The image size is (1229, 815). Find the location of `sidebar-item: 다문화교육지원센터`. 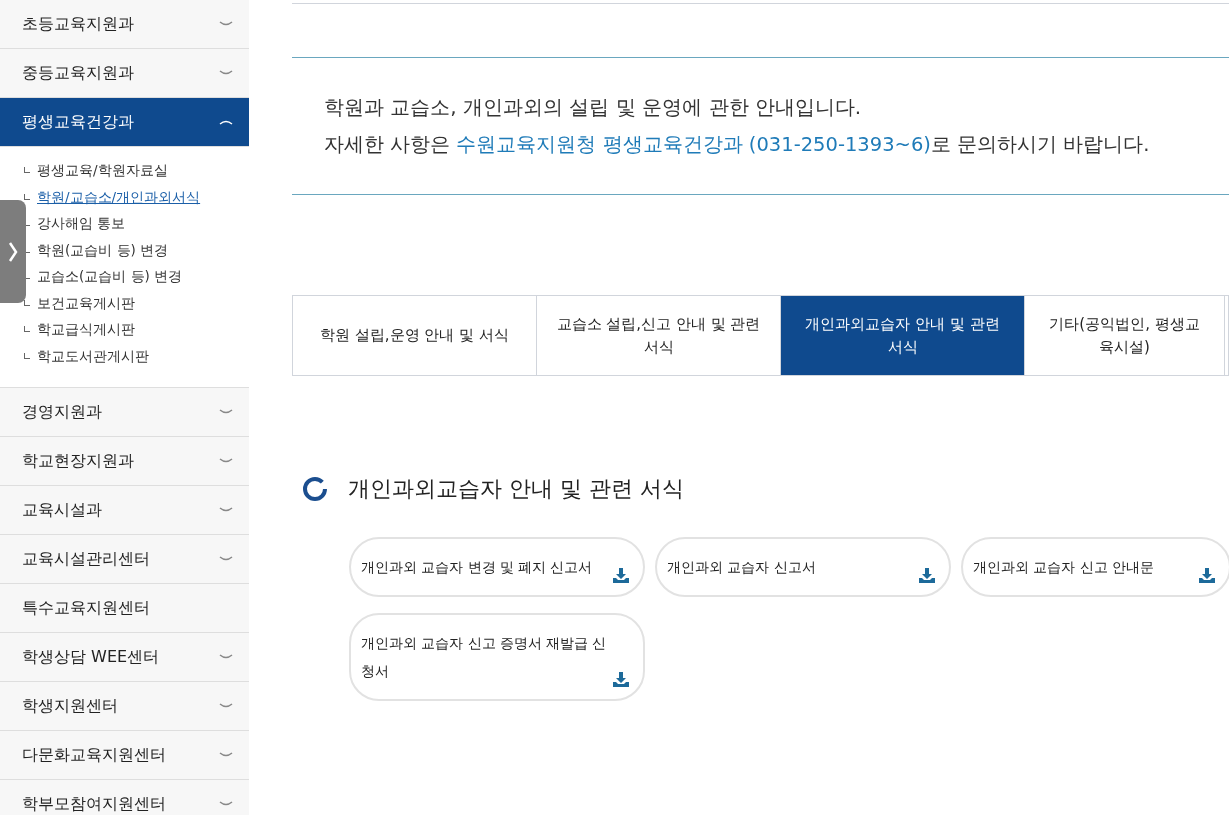

sidebar-item: 다문화교육지원센터 is located at coordinates (124, 755).